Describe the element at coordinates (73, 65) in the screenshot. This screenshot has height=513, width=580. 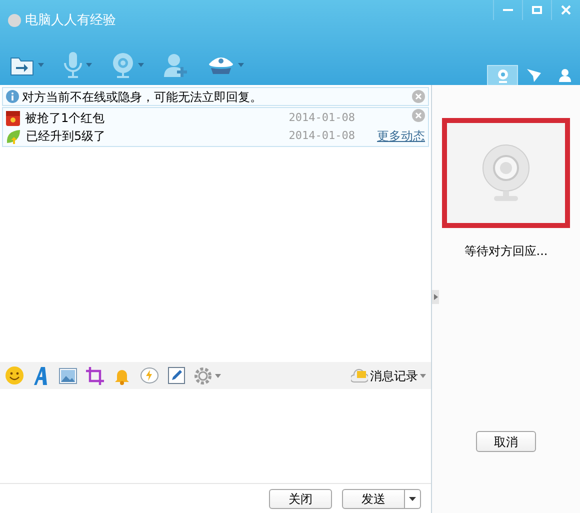
I see `microphone-icon` at that location.